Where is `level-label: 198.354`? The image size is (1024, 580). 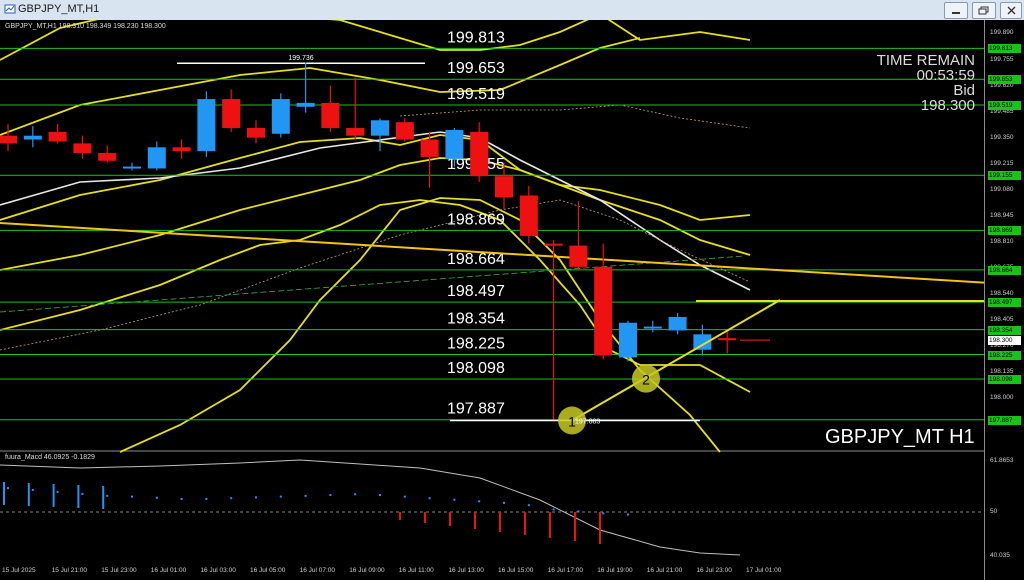
level-label: 198.354 is located at coordinates (476, 319).